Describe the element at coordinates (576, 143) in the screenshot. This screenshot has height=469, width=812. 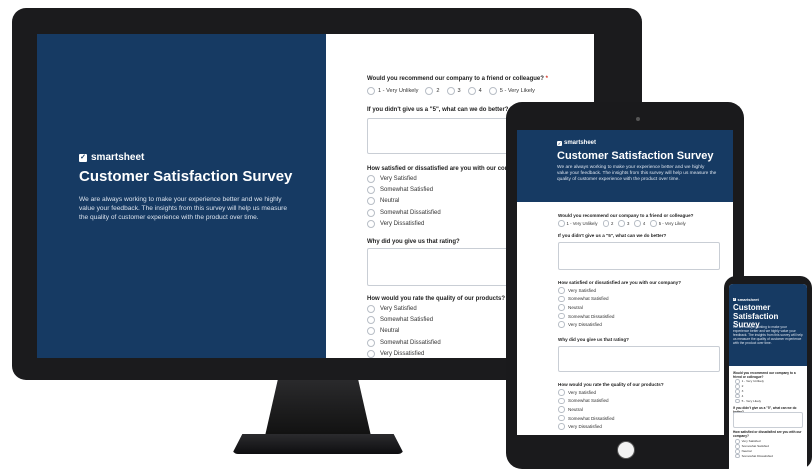
I see `smartsheet-logo: ✓ smartsheet` at that location.